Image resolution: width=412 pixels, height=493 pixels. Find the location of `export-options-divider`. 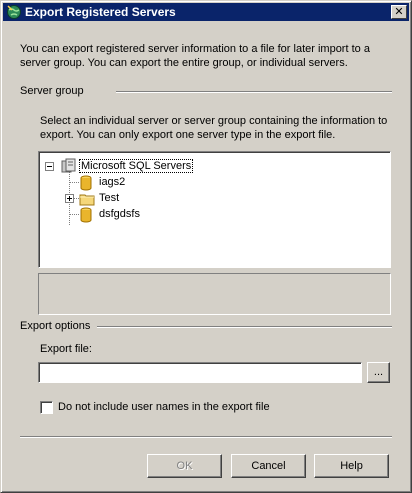

export-options-divider is located at coordinates (244, 327).